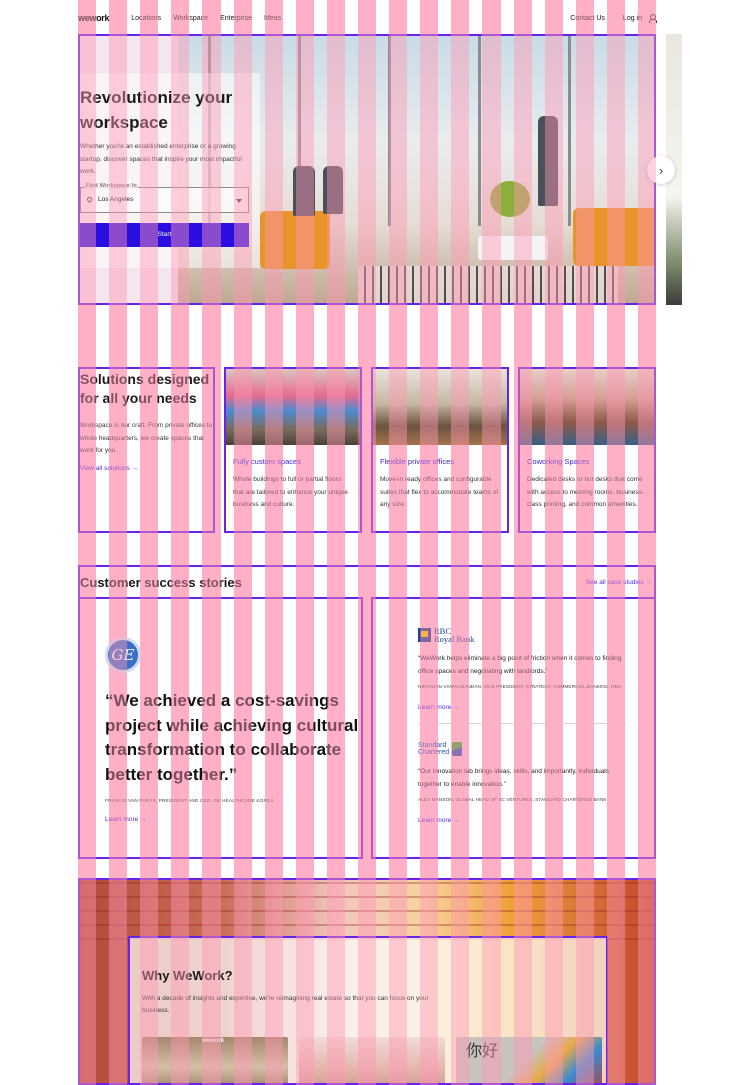 The height and width of the screenshot is (1085, 736). Describe the element at coordinates (239, 200) in the screenshot. I see `chevron-down-icon` at that location.